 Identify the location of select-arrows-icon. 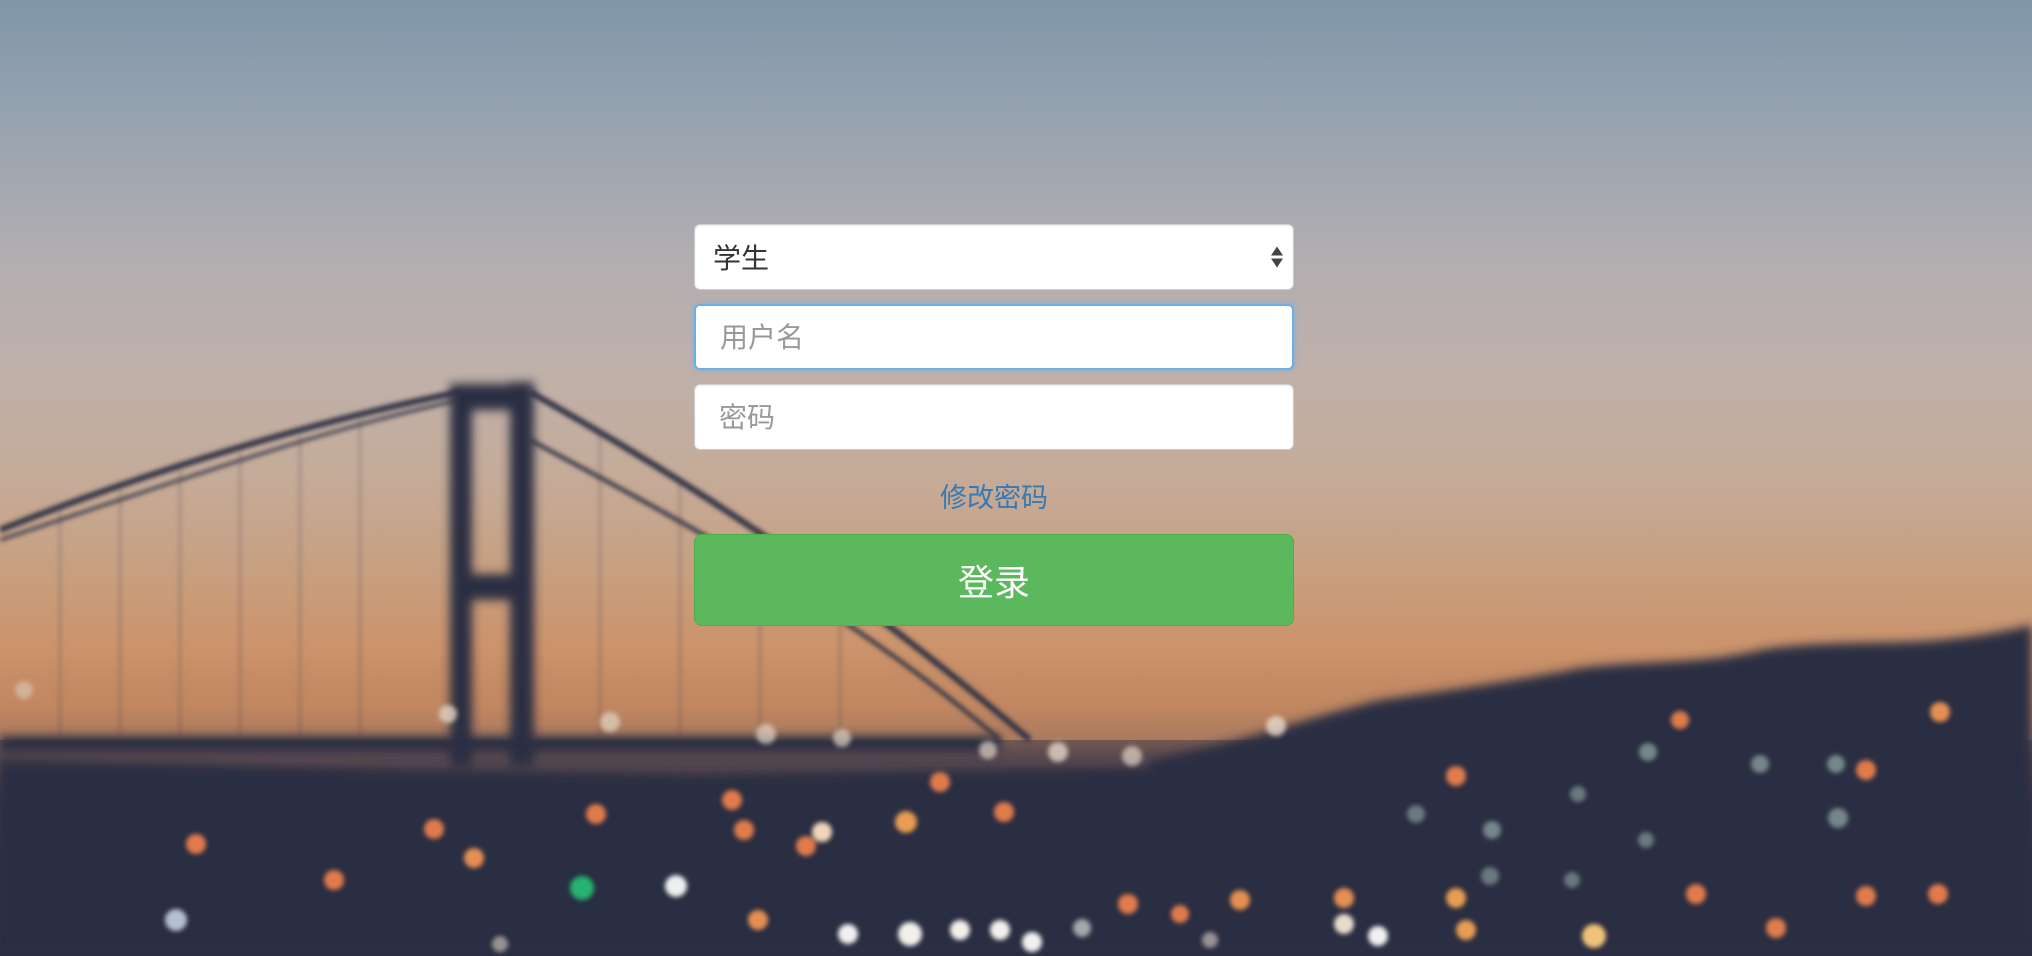
(1277, 257).